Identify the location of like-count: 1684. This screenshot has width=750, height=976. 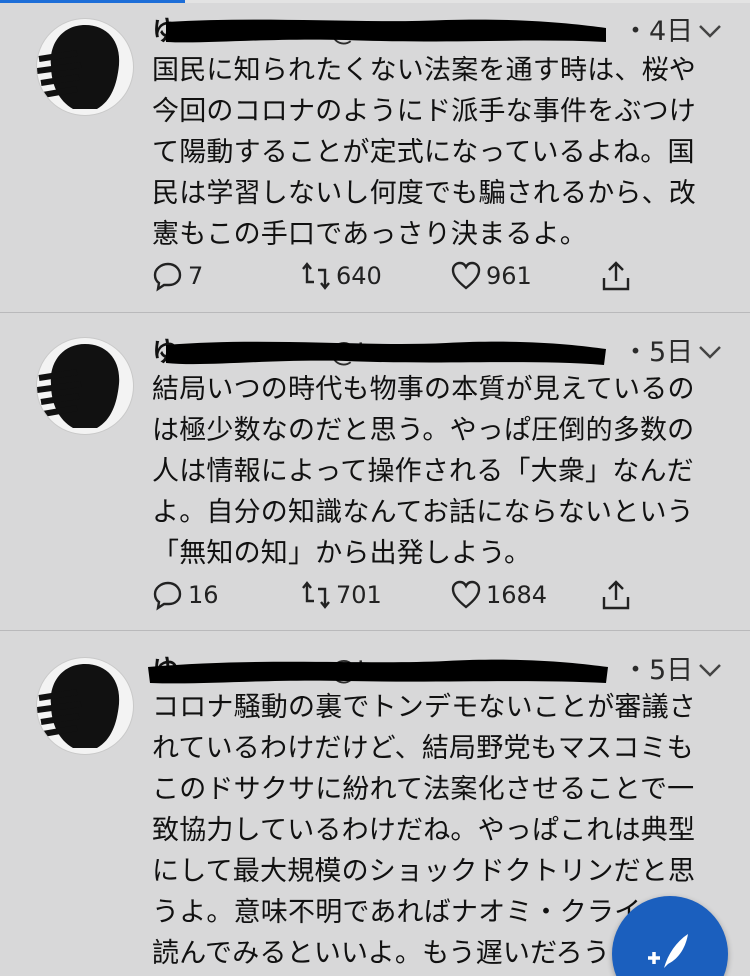
(517, 595).